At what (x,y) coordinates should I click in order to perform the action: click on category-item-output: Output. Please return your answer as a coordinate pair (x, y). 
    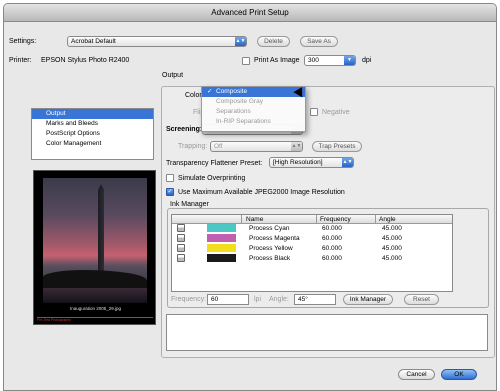
    Looking at the image, I should click on (92, 114).